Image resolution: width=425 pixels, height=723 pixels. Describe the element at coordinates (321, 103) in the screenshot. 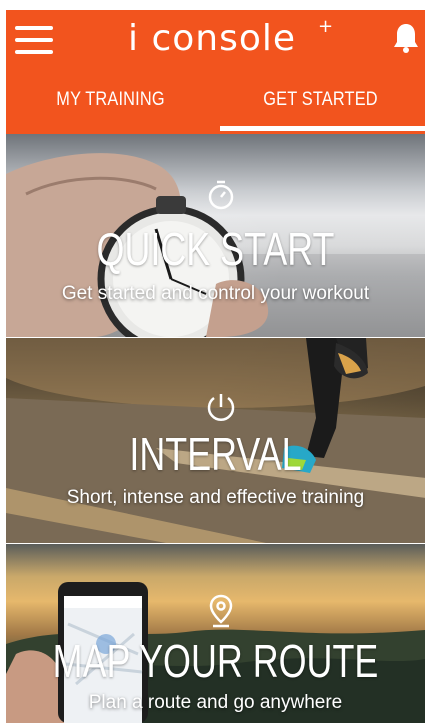

I see `tab-get-started: GET STARTED` at that location.